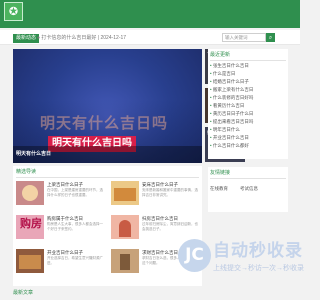  What do you see at coordinates (231, 122) in the screenshot?
I see `recent-item: • 提出来看吉日吉日吗` at bounding box center [231, 122].